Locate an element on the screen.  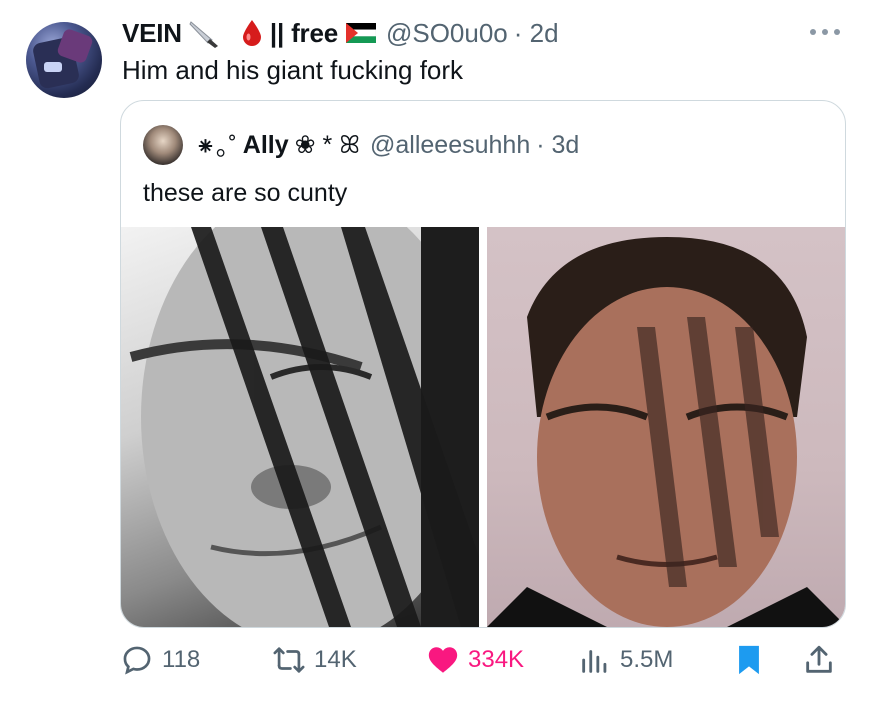
views-button: 5.5M is located at coordinates (625, 660).